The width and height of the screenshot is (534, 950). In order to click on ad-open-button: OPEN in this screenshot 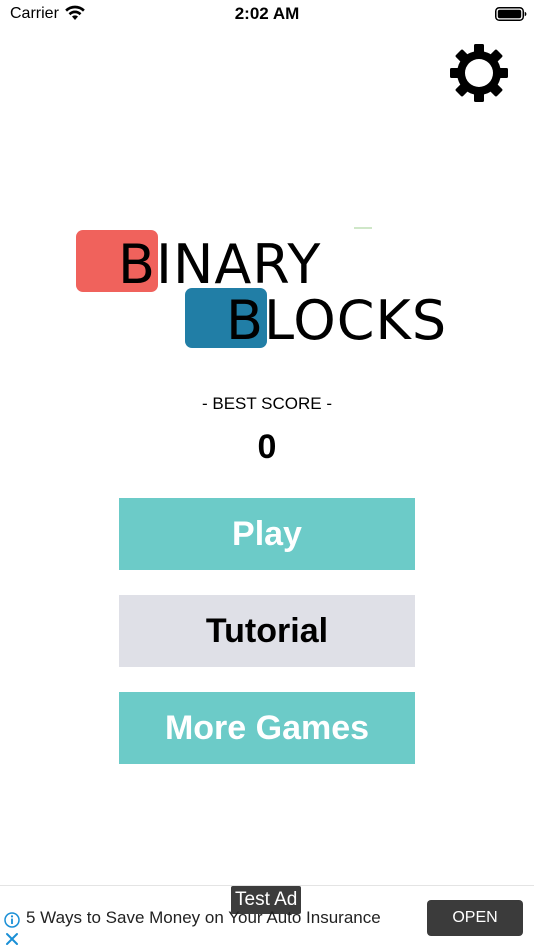, I will do `click(475, 918)`.